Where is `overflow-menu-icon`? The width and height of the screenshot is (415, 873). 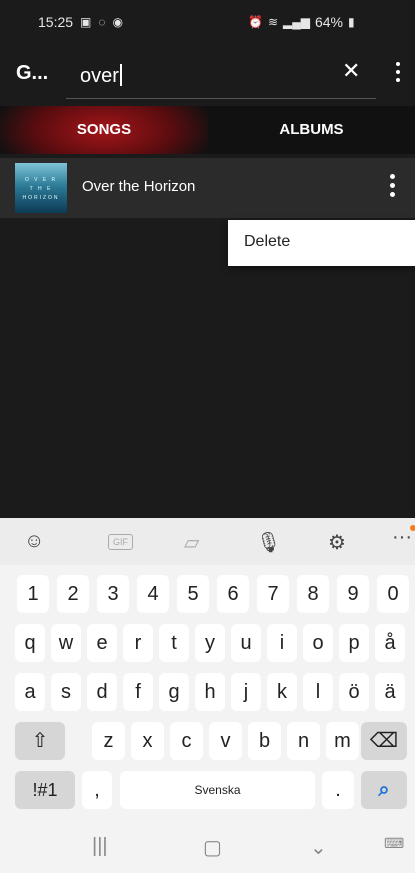 overflow-menu-icon is located at coordinates (399, 74).